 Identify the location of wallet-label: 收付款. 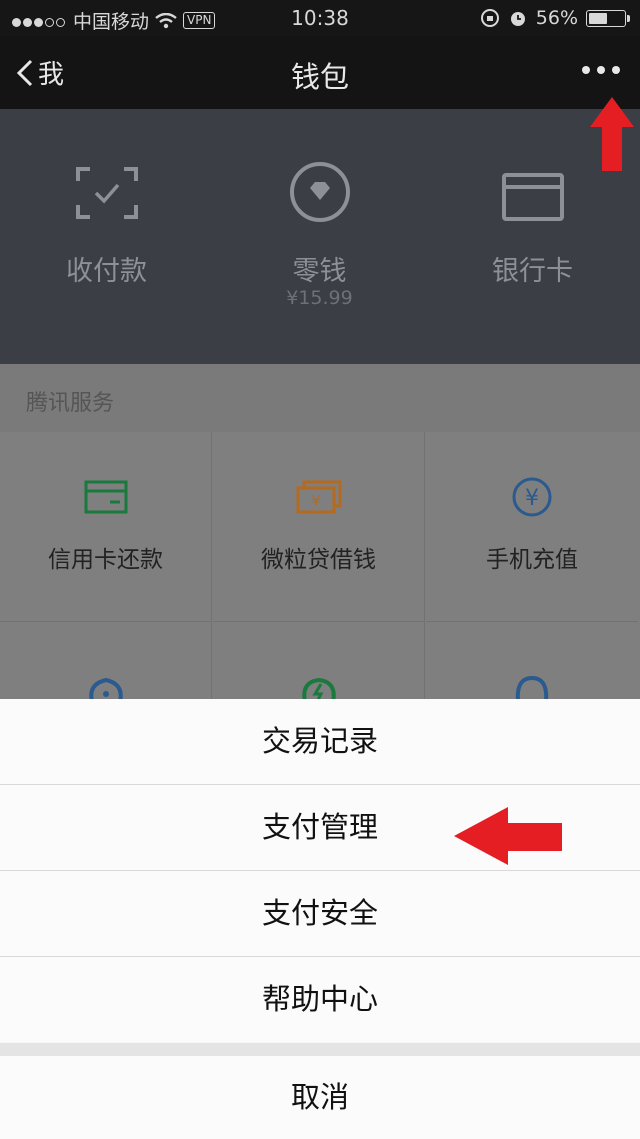
(106, 271).